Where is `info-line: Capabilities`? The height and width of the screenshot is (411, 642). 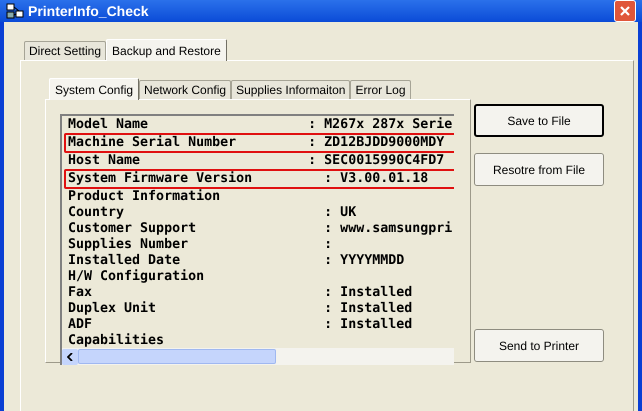 info-line: Capabilities is located at coordinates (117, 340).